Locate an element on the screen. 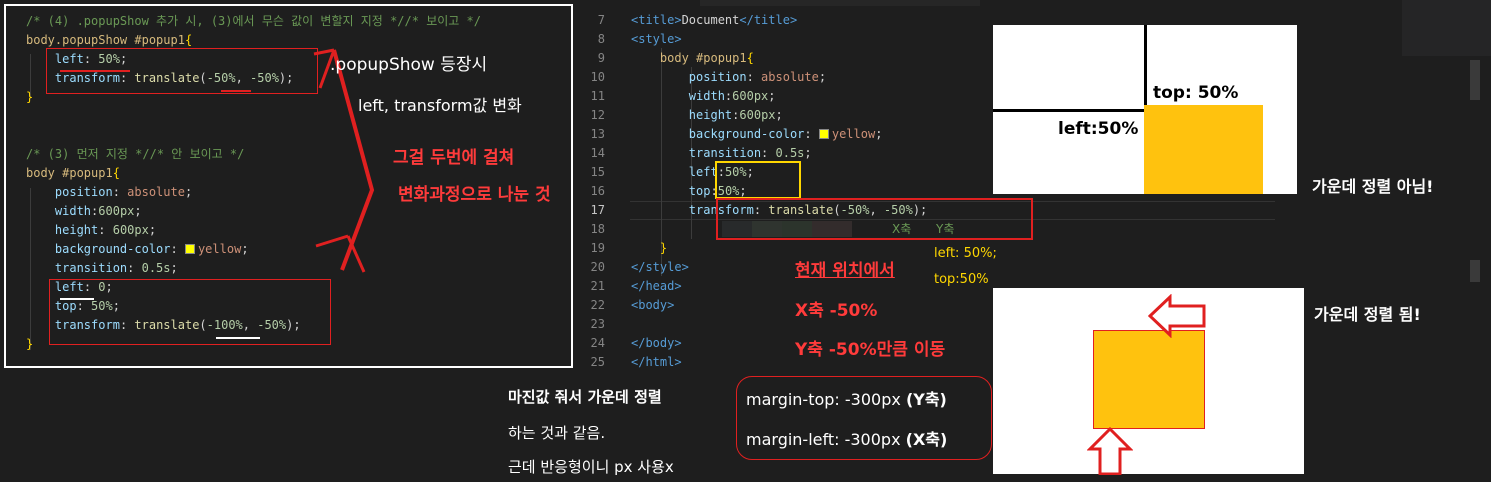  code-line: body #popup1{ is located at coordinates (779, 58).